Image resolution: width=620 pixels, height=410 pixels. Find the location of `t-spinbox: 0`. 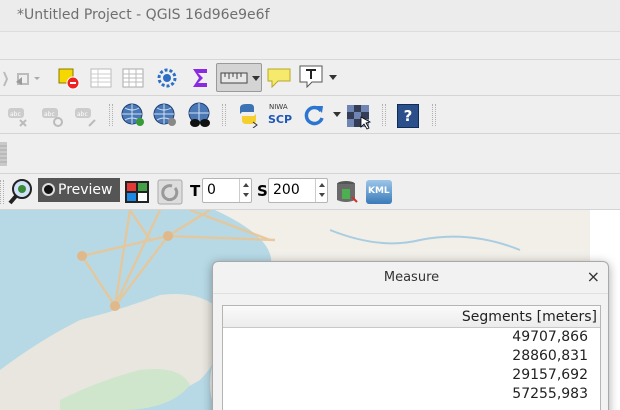

t-spinbox: 0 is located at coordinates (227, 190).